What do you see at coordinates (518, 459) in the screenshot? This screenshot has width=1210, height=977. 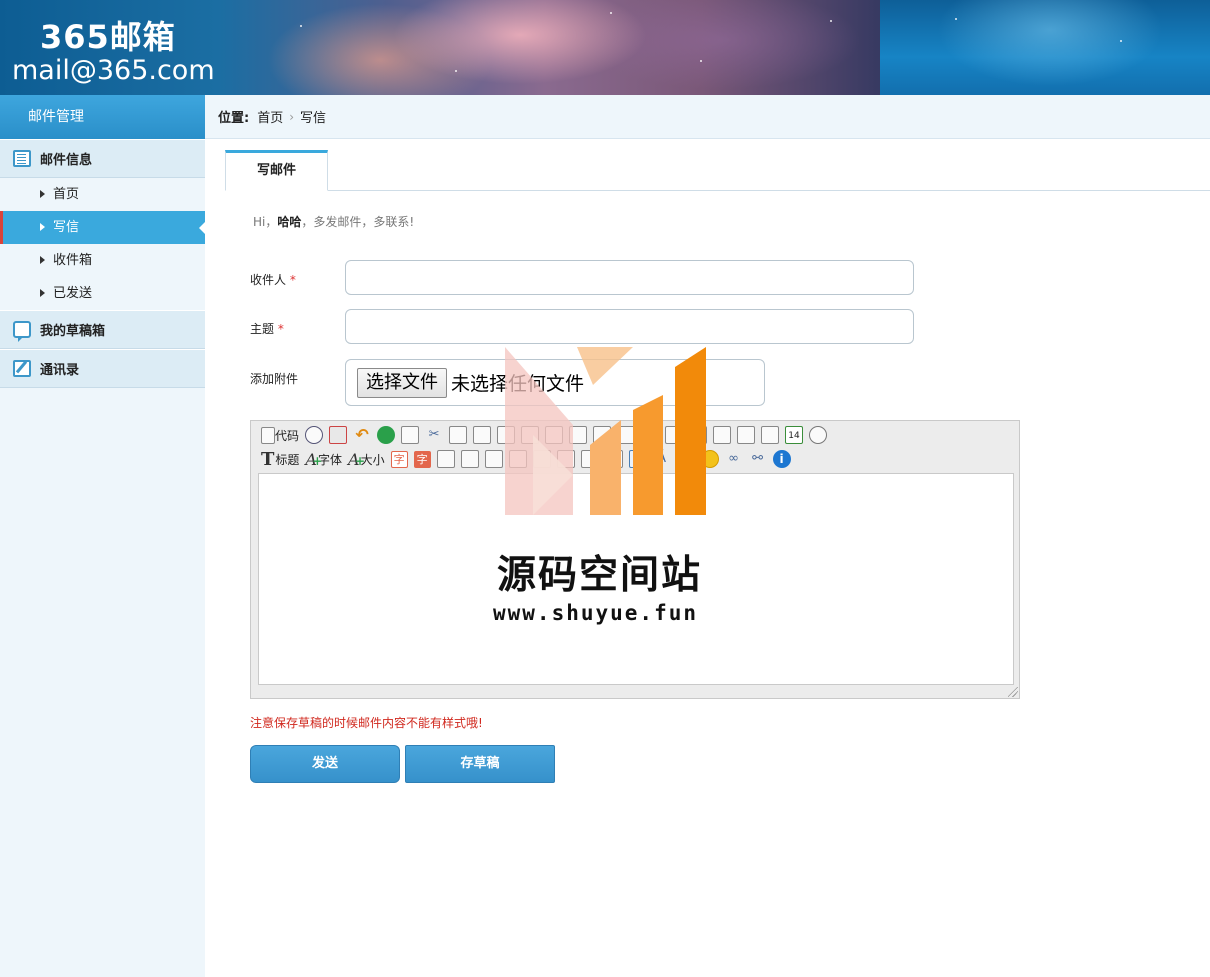 I see `strikethrough-button` at bounding box center [518, 459].